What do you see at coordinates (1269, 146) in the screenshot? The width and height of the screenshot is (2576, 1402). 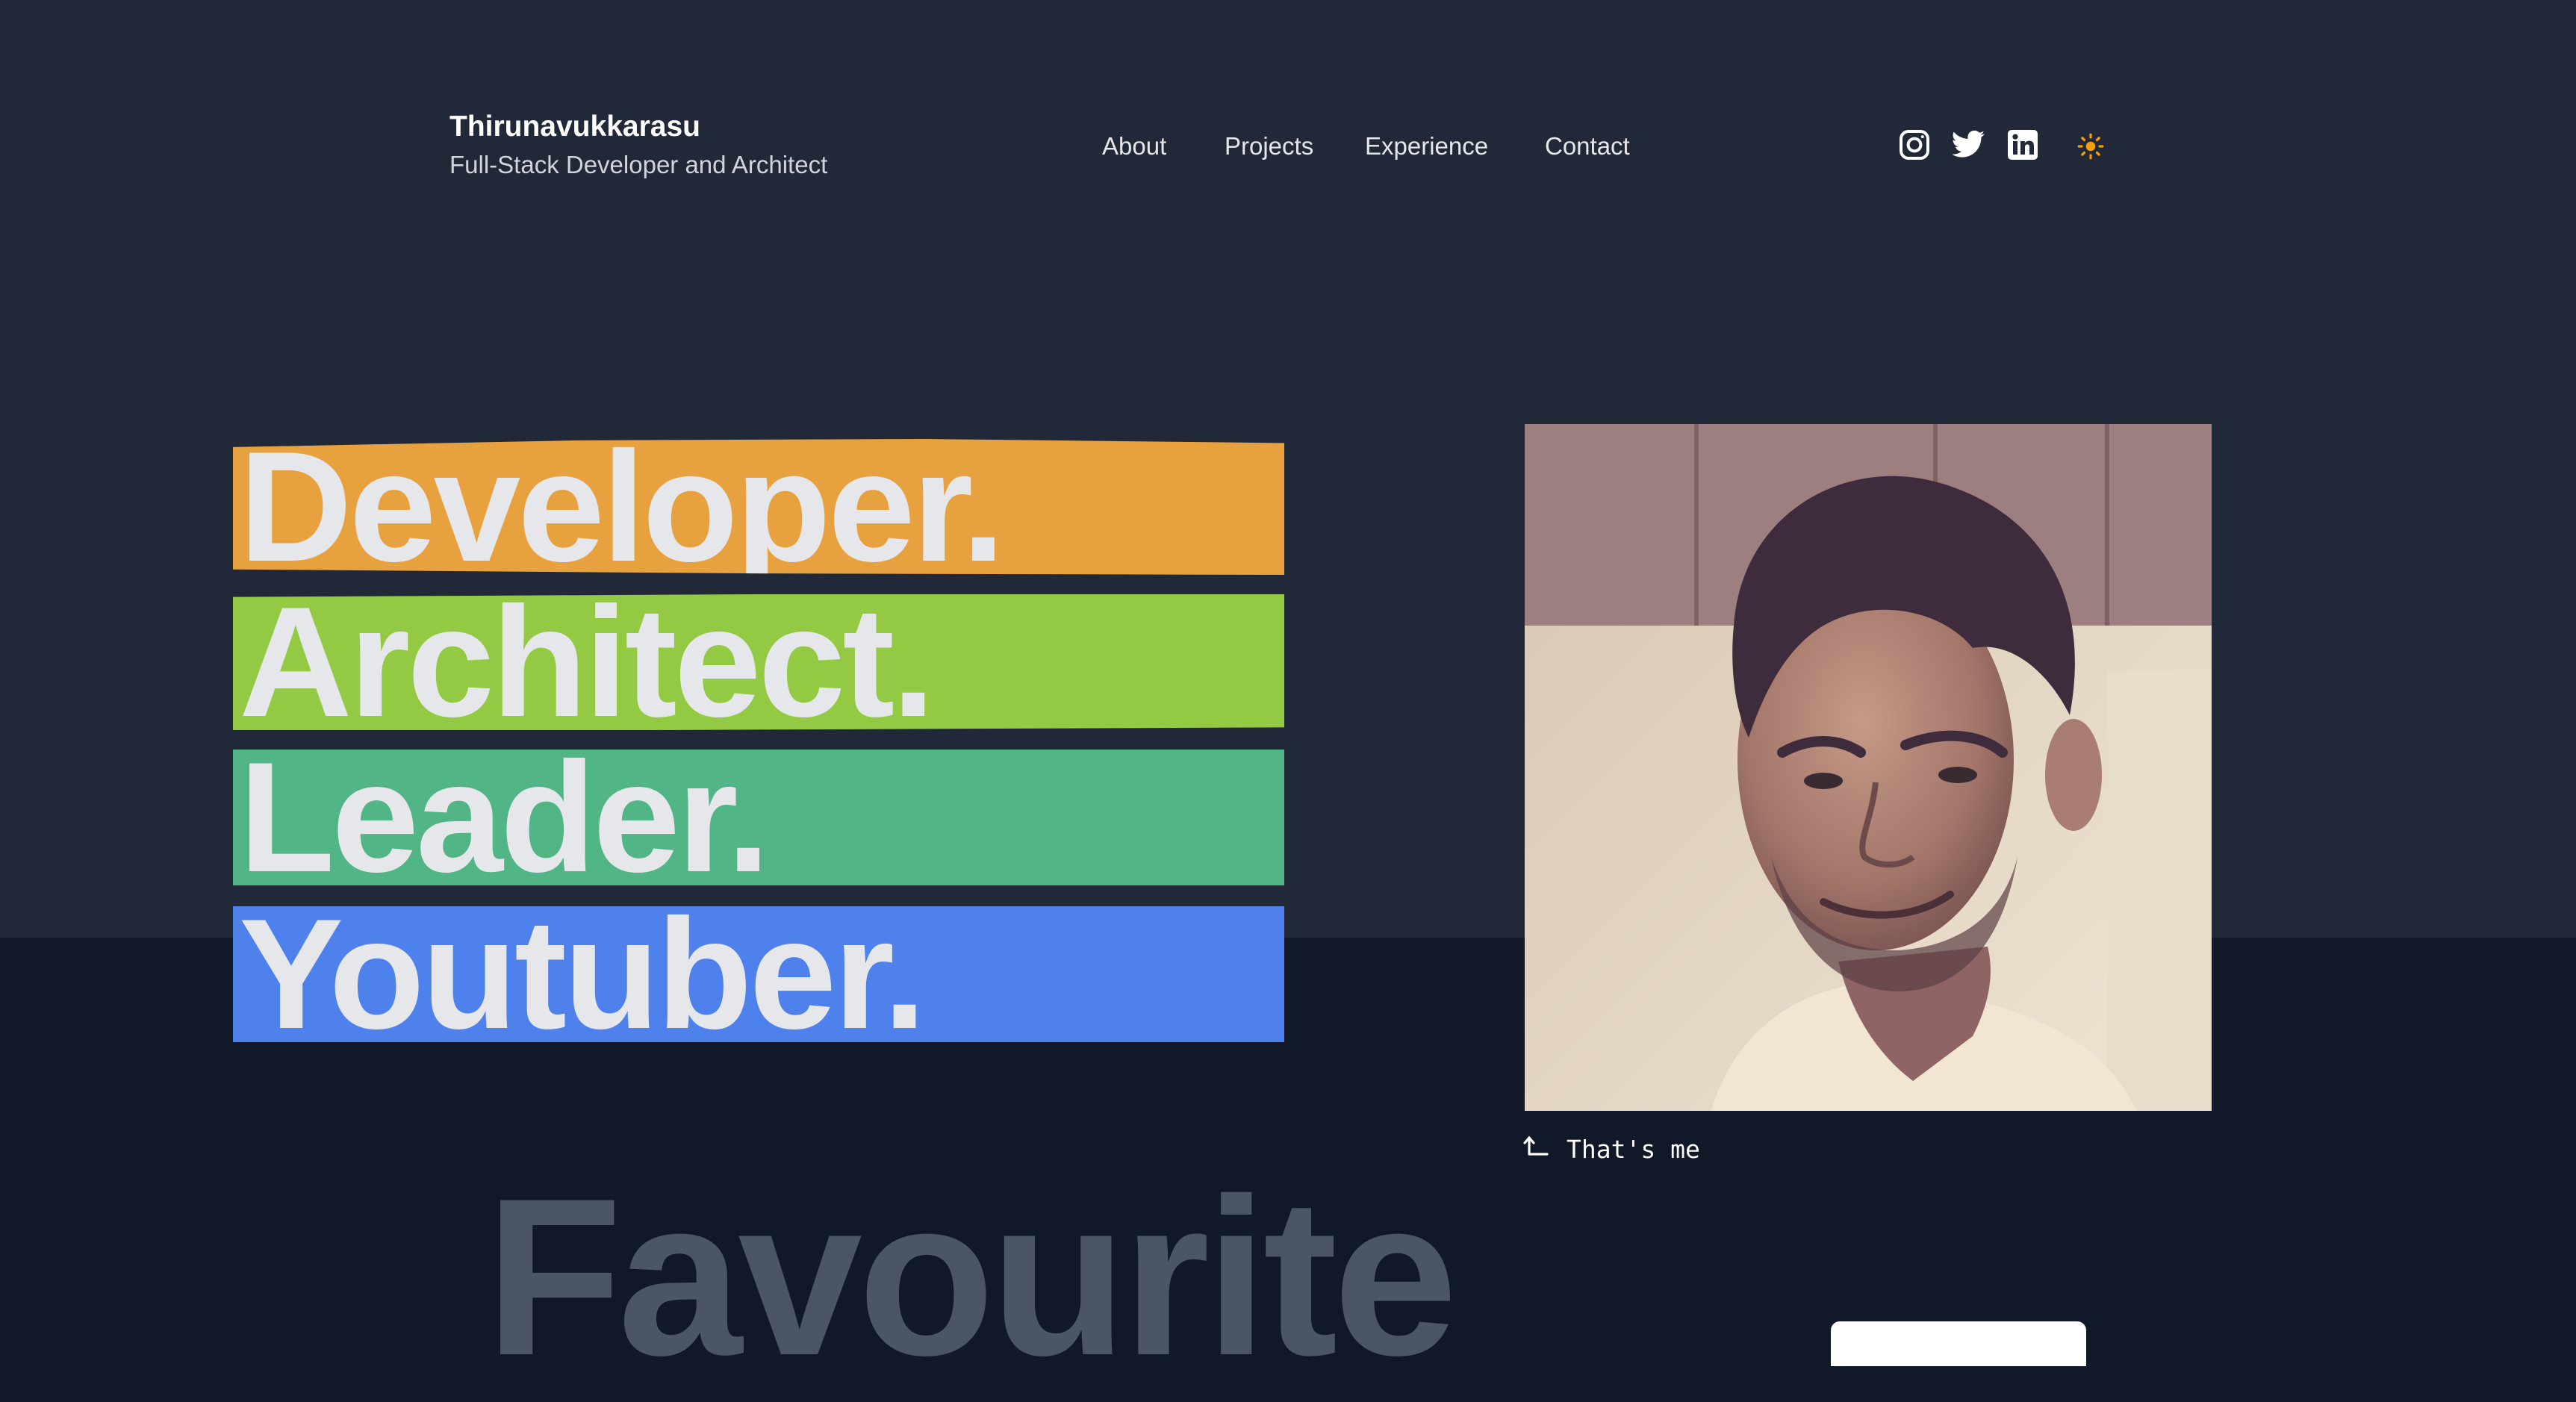 I see `nav-link-projects: Projects` at bounding box center [1269, 146].